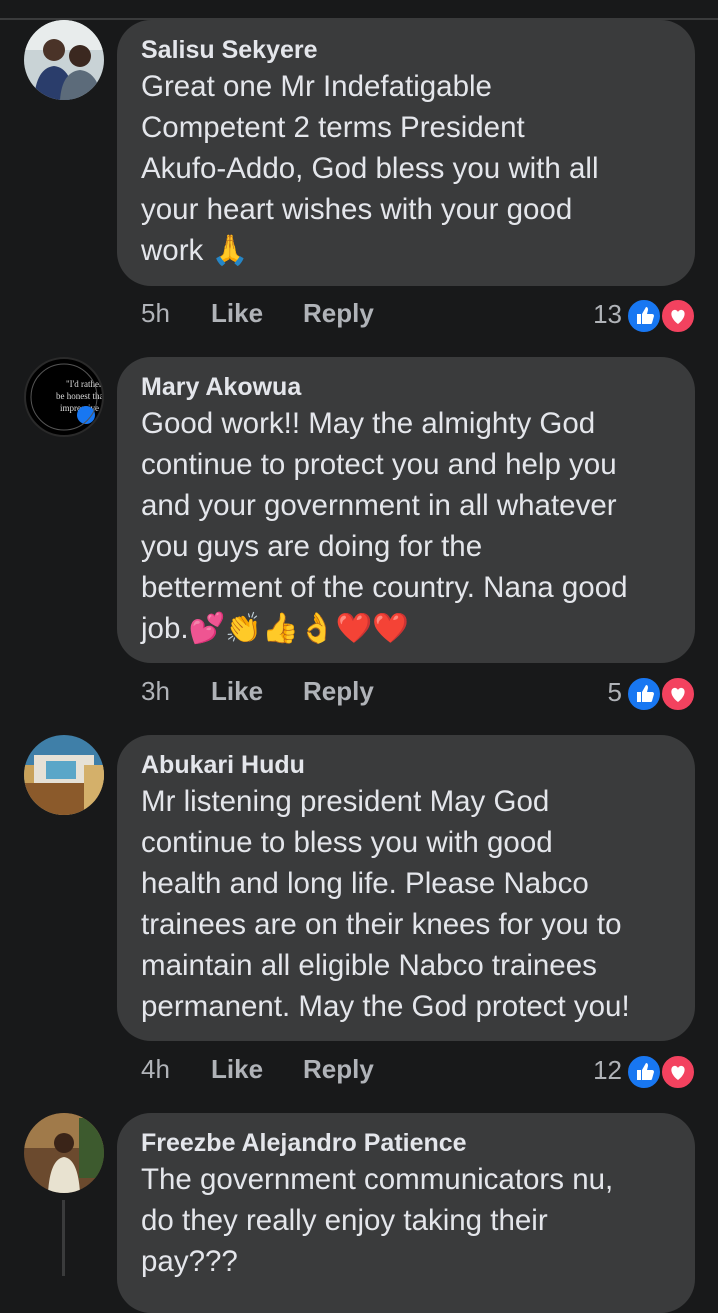 The width and height of the screenshot is (718, 1313). Describe the element at coordinates (406, 1143) in the screenshot. I see `comment-author: Freezbe Alejandro Patience` at that location.